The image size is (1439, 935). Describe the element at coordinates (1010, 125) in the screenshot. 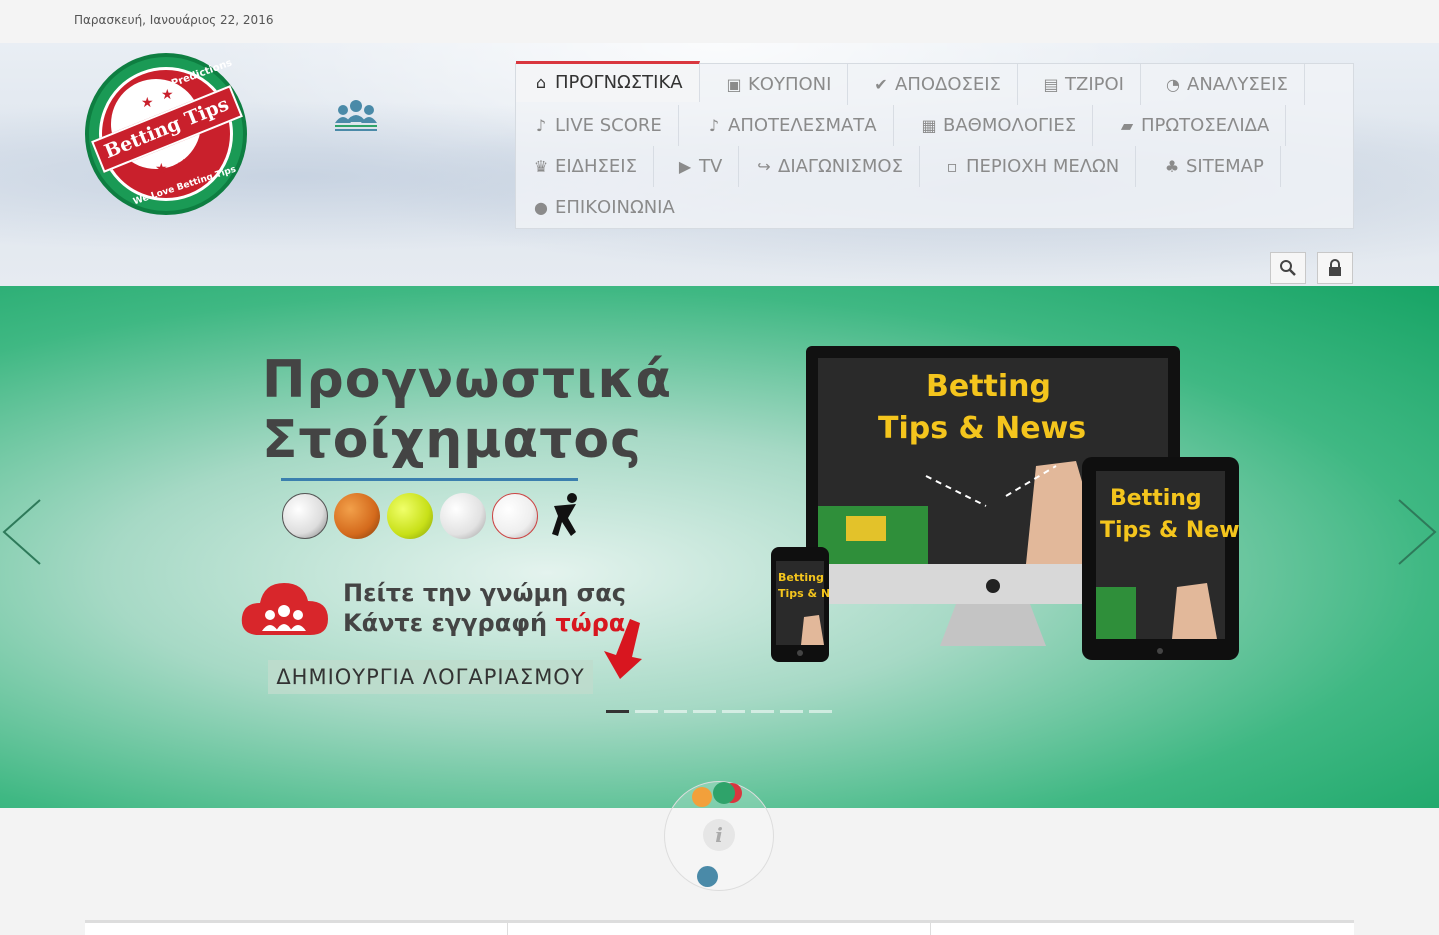

I see `nav-label: ΒΑΘΜΟΛΟΓΙΕΣ` at that location.